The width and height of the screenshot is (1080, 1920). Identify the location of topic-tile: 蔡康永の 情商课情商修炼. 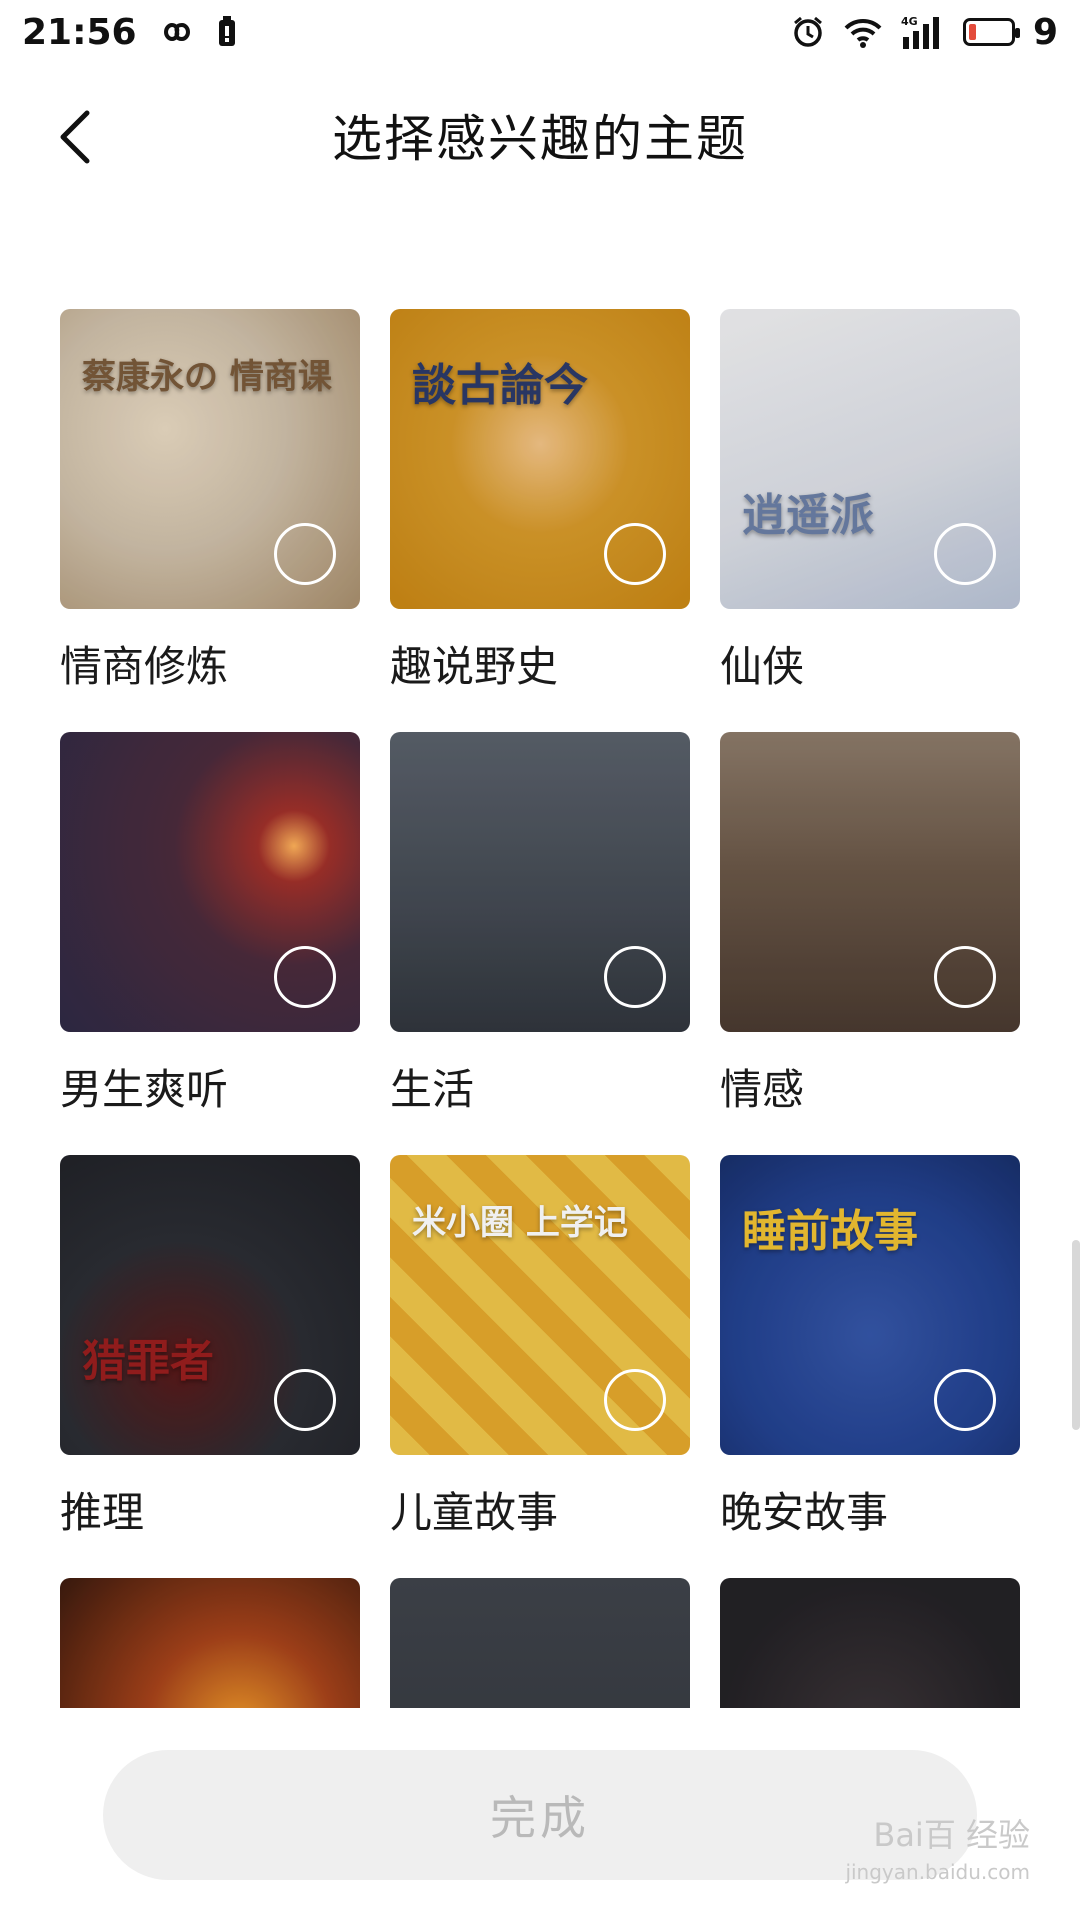
(210, 520).